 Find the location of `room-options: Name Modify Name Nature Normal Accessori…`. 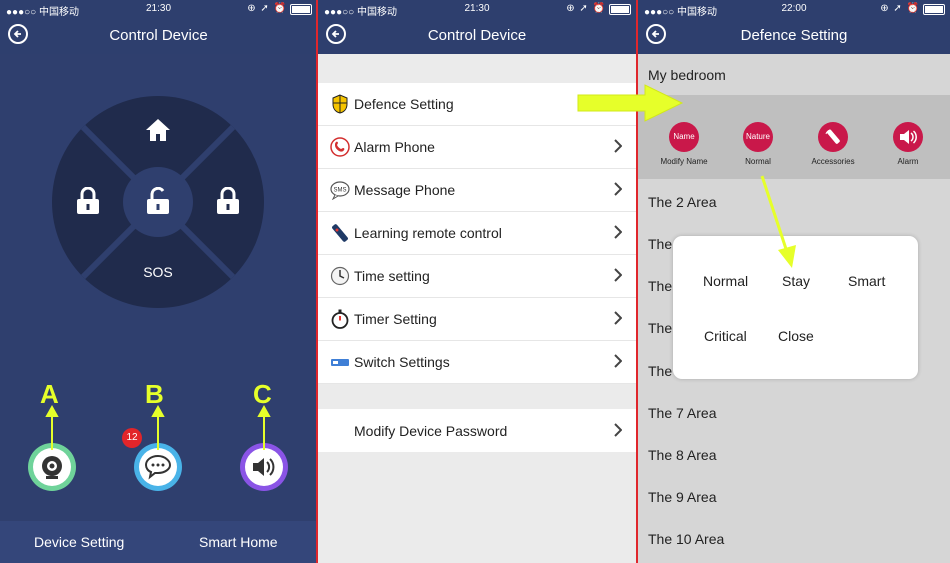

room-options: Name Modify Name Nature Normal Accessori… is located at coordinates (794, 137).